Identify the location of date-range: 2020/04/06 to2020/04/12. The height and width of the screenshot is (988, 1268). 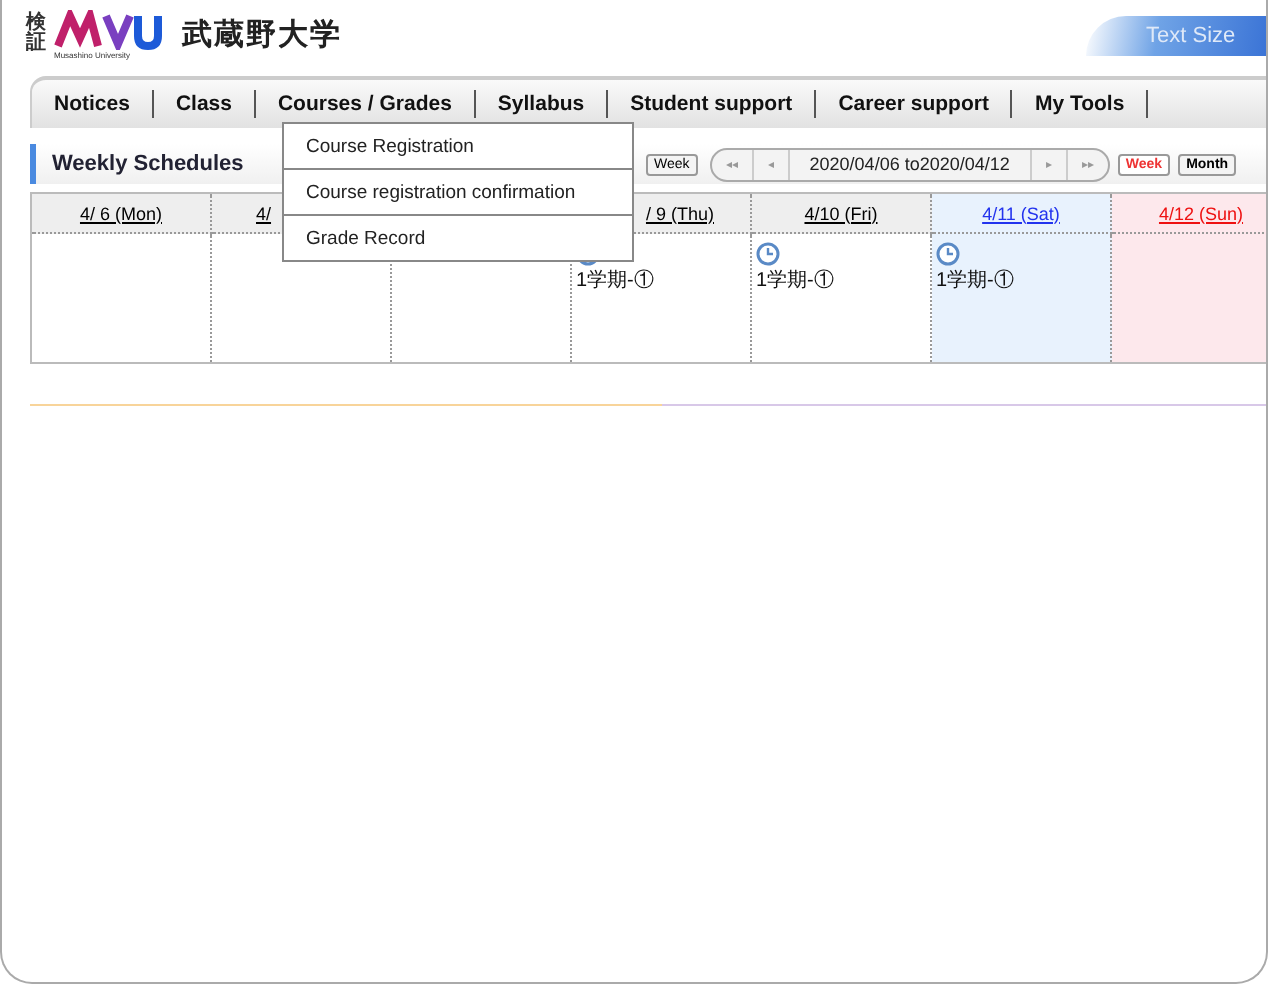
(909, 164).